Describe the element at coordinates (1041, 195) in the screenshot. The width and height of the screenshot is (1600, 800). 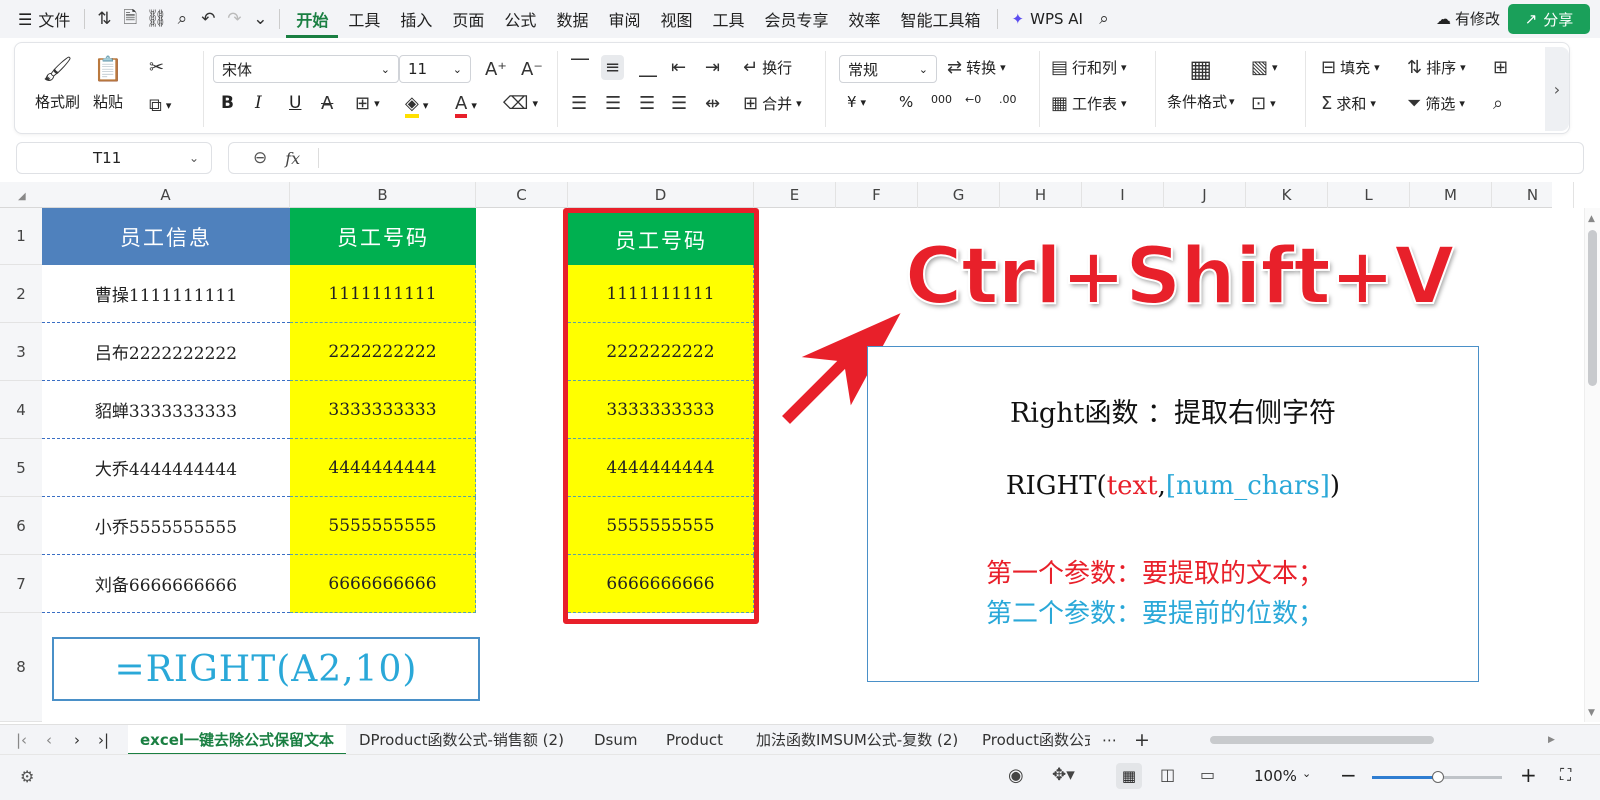
I see `column-header-h: H` at that location.